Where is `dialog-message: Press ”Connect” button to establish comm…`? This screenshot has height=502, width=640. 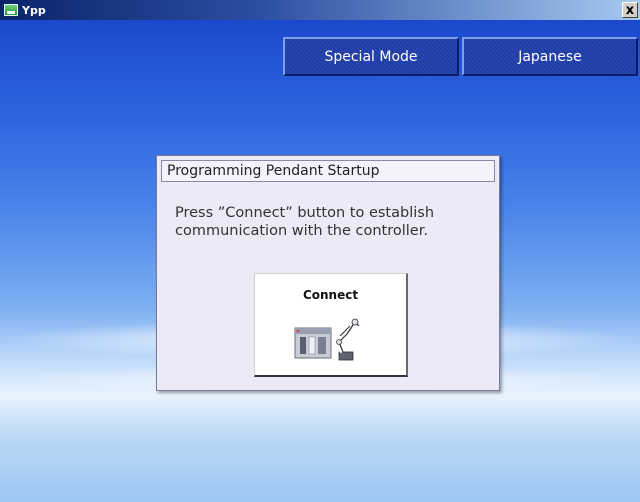 dialog-message: Press ”Connect” button to establish comm… is located at coordinates (305, 222).